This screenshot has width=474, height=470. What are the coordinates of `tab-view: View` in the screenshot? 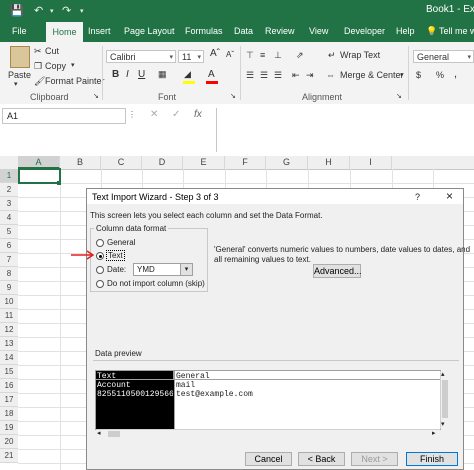 It's located at (318, 31).